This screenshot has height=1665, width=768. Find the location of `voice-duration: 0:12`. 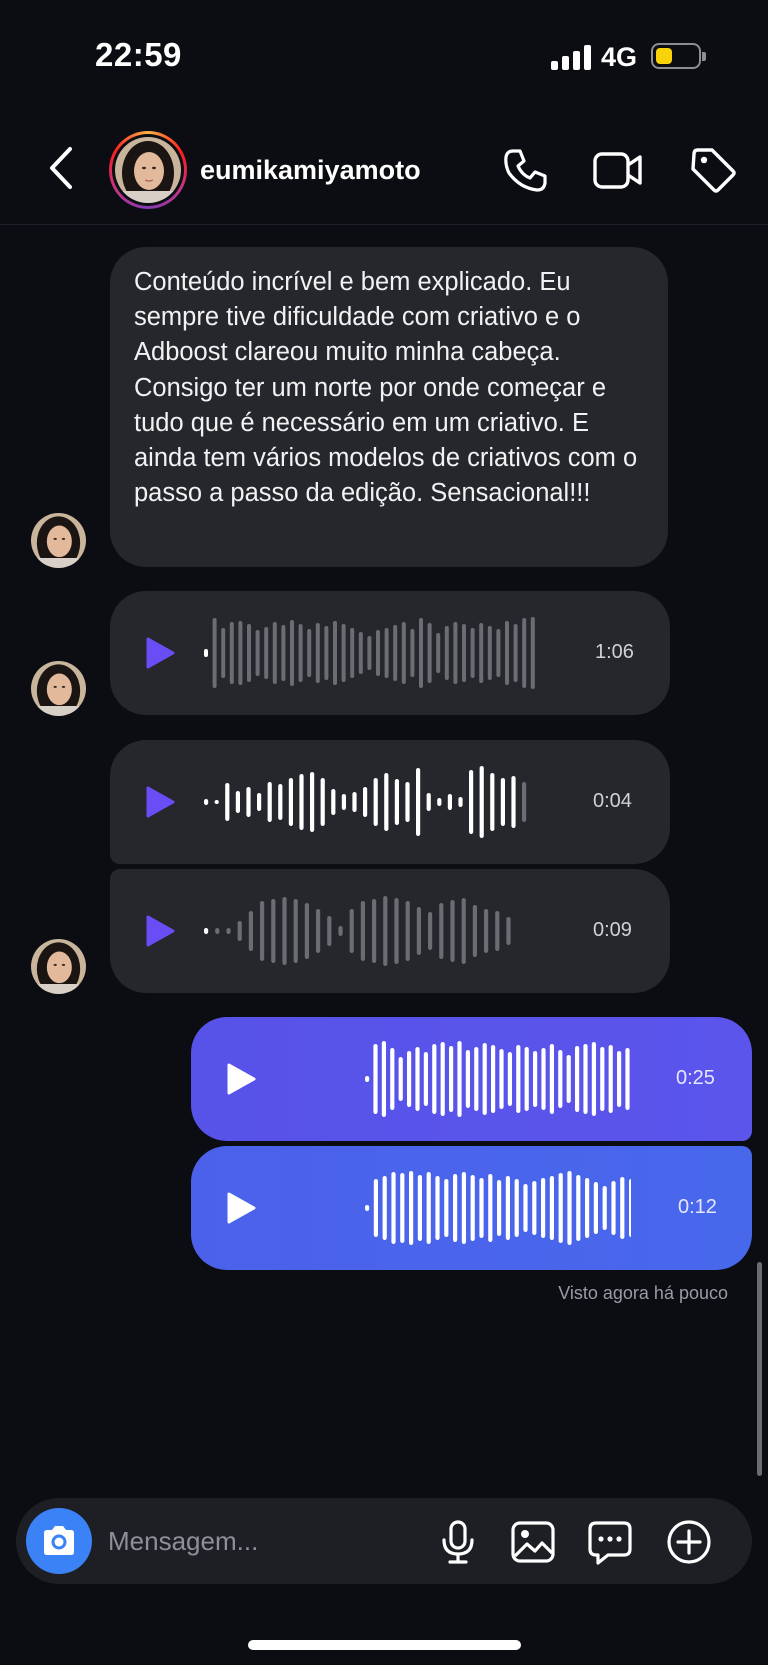

voice-duration: 0:12 is located at coordinates (697, 1207).